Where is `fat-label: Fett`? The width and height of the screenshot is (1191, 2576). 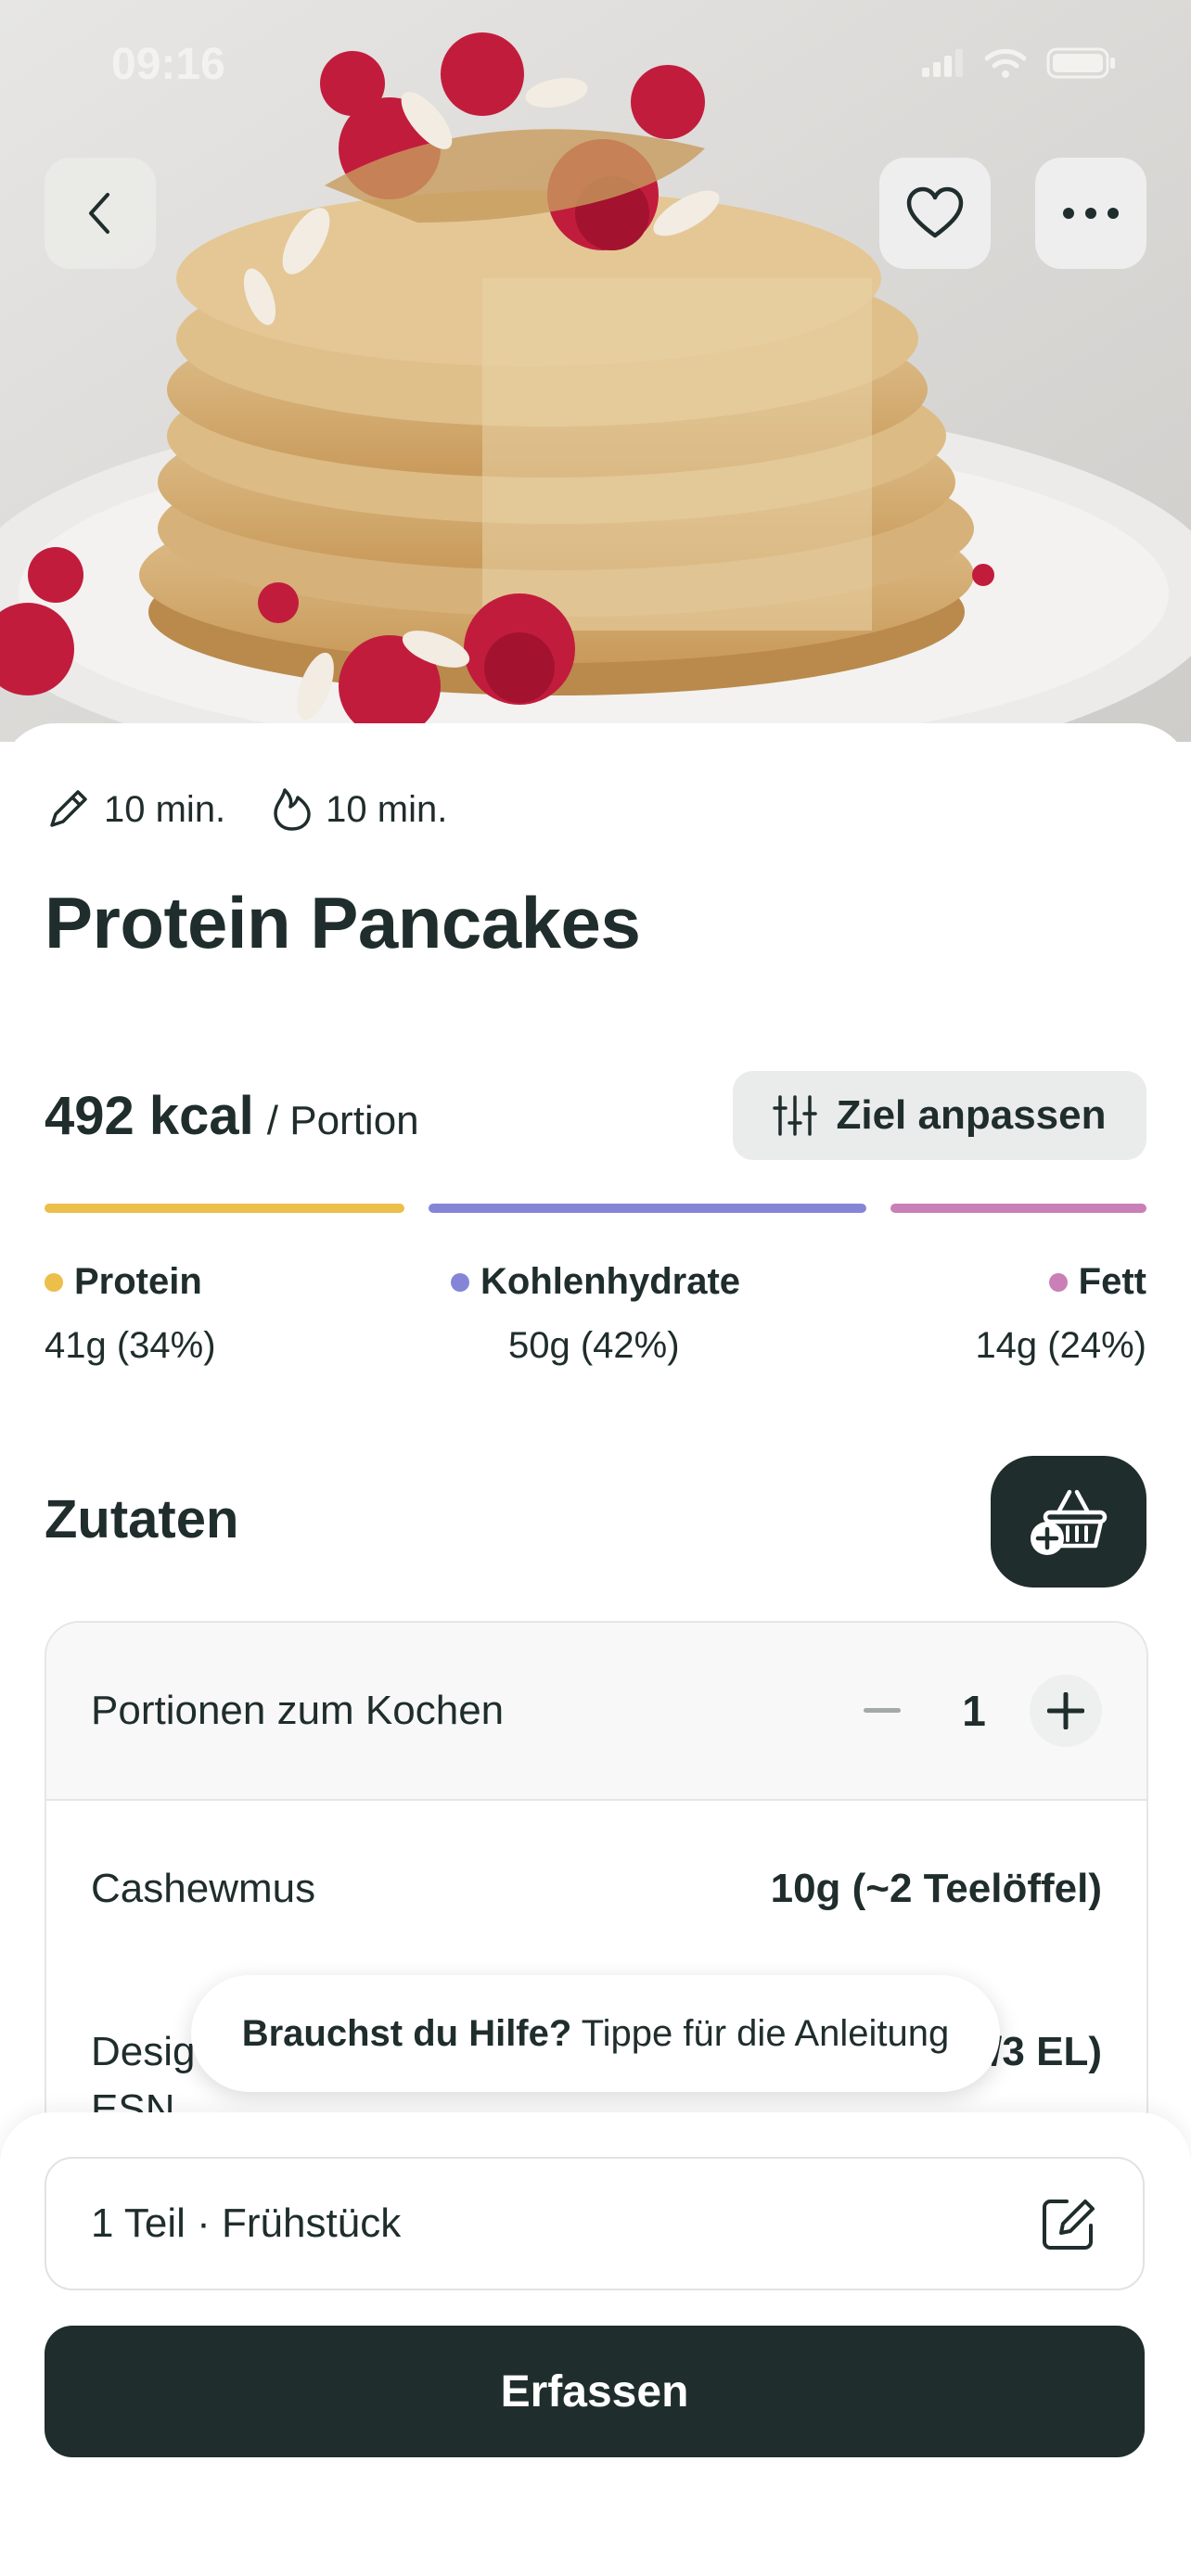
fat-label: Fett is located at coordinates (1112, 1281).